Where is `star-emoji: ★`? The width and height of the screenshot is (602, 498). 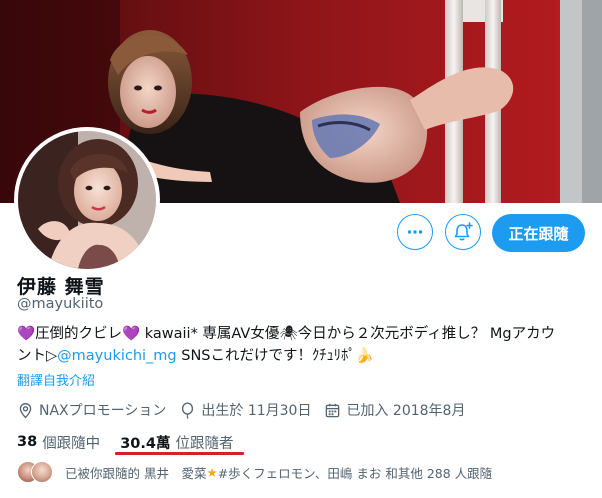 star-emoji: ★ is located at coordinates (212, 472).